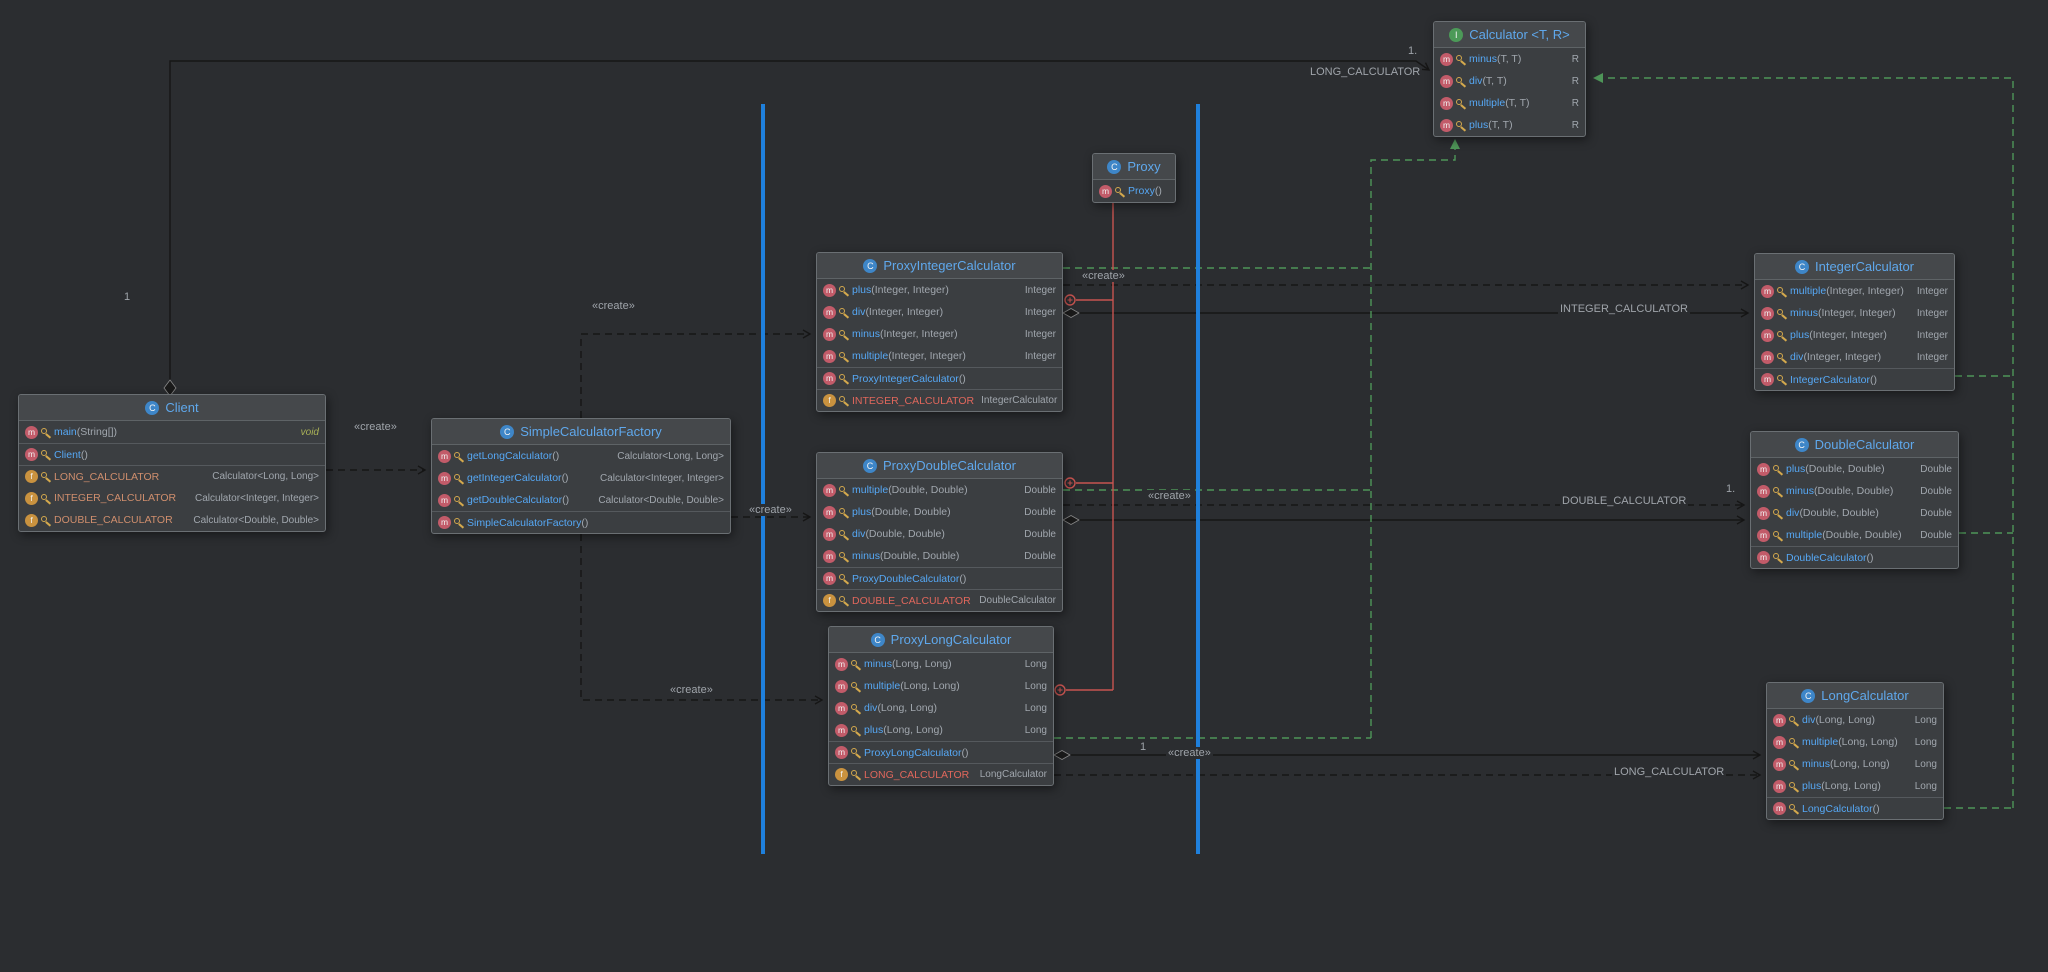  Describe the element at coordinates (1479, 125) in the screenshot. I see `member-name: plus` at that location.